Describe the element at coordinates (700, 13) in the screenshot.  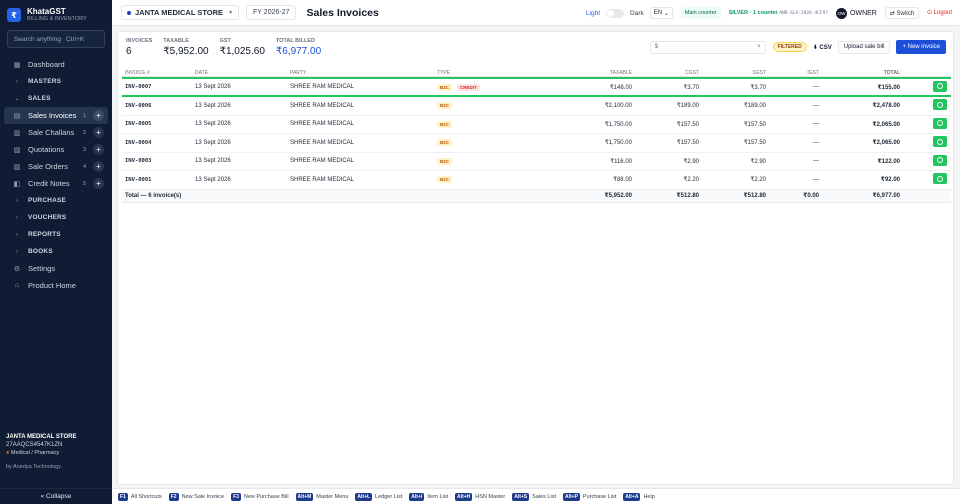
I see `counter-badge: Main counter` at that location.